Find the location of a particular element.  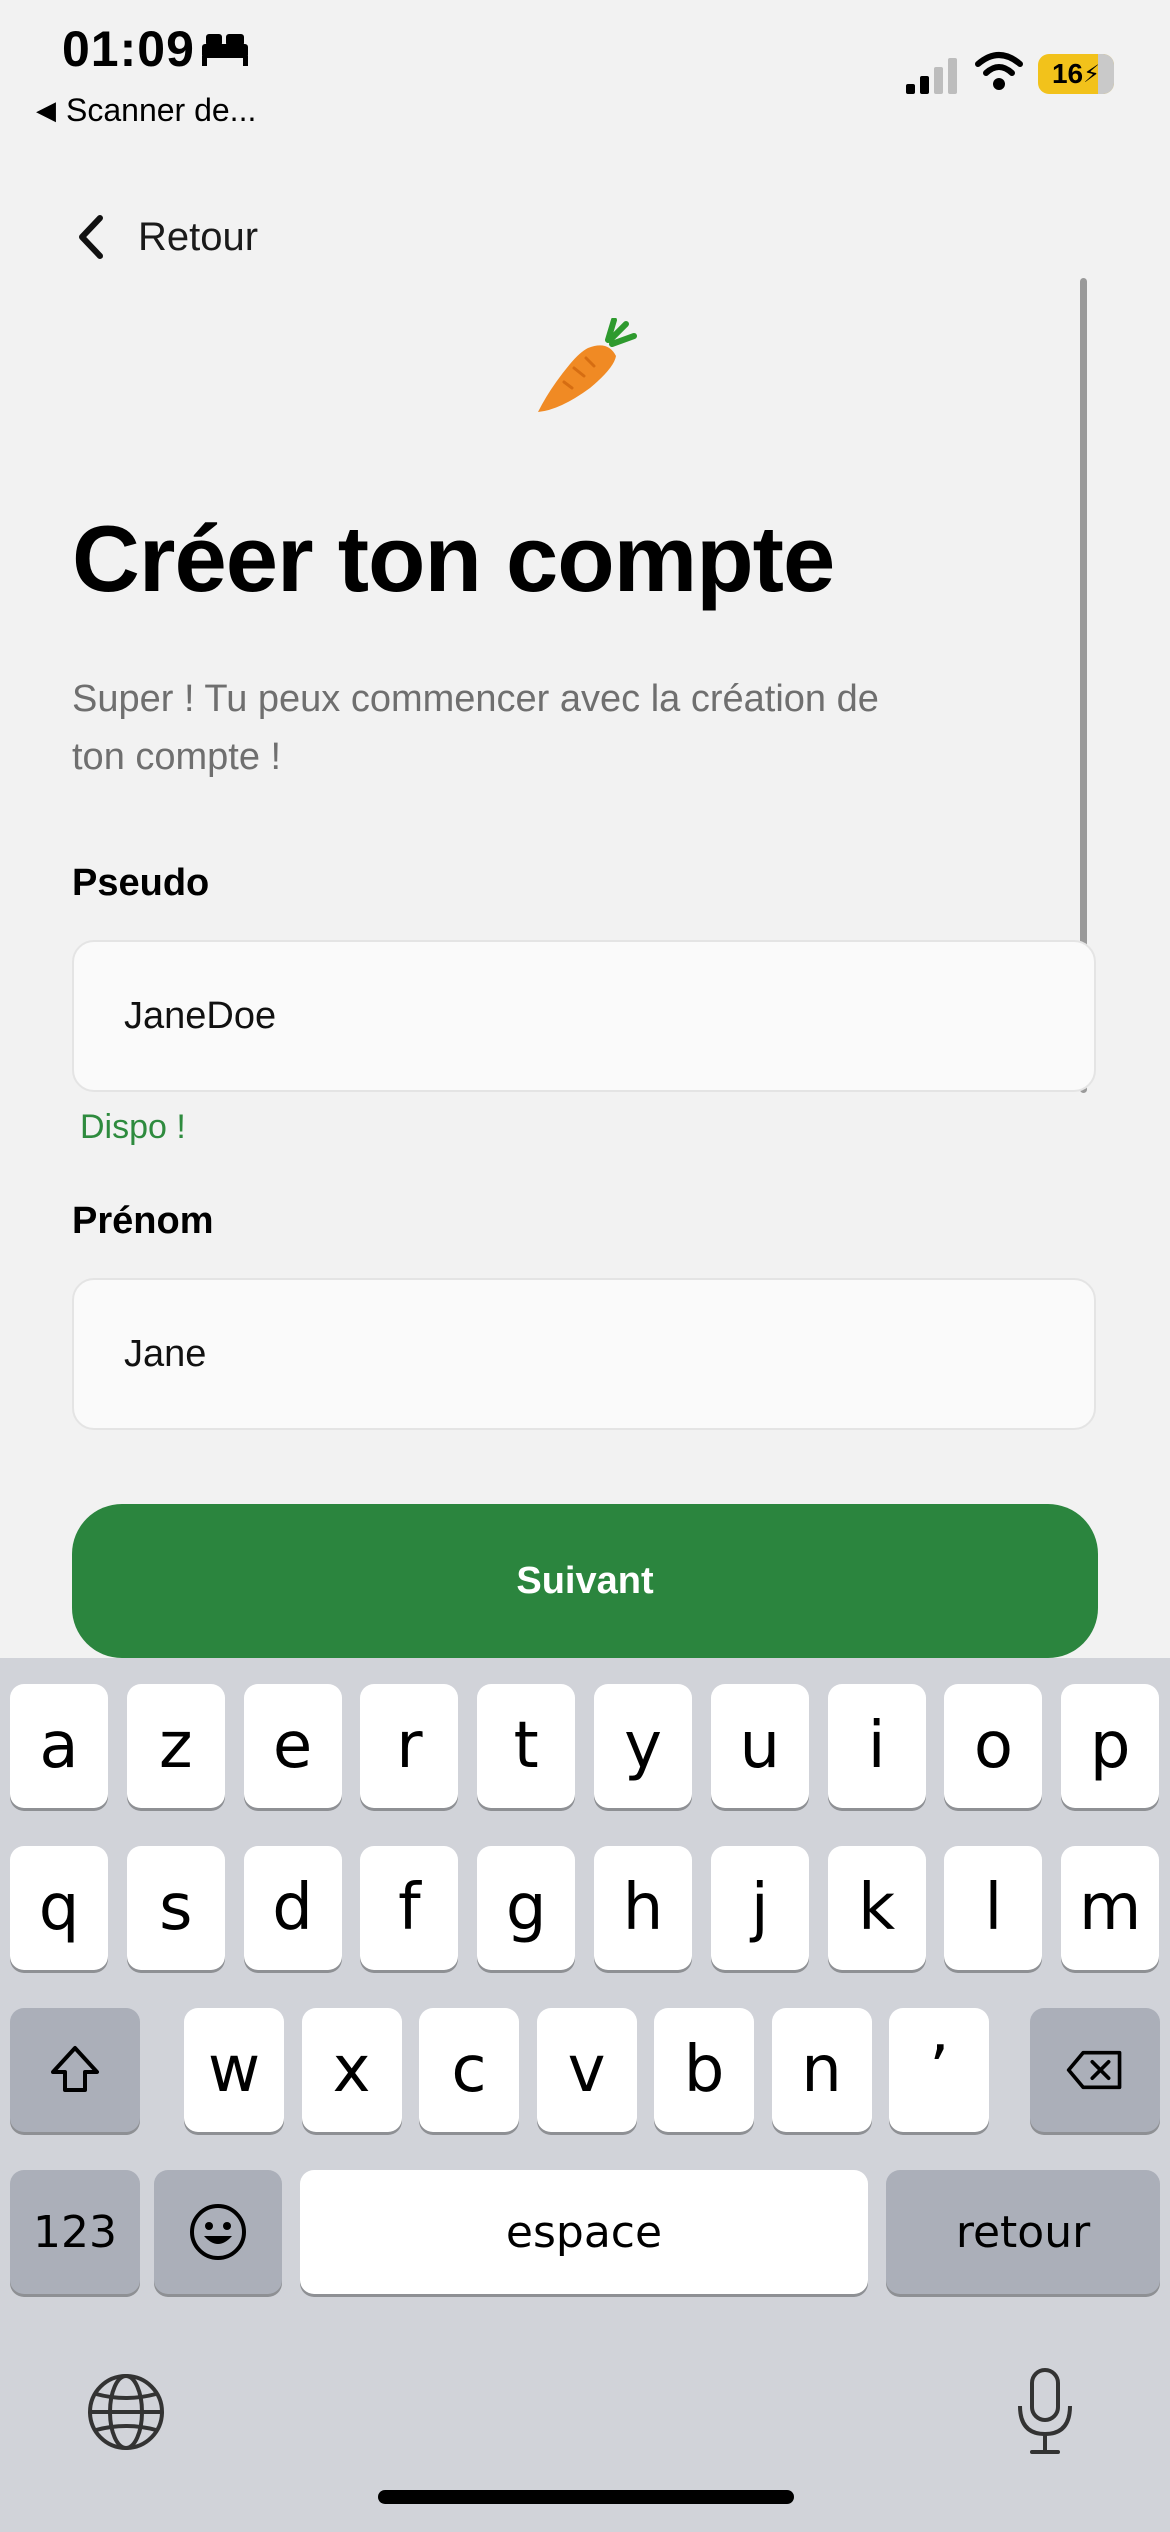

key-n: n is located at coordinates (821, 2070).